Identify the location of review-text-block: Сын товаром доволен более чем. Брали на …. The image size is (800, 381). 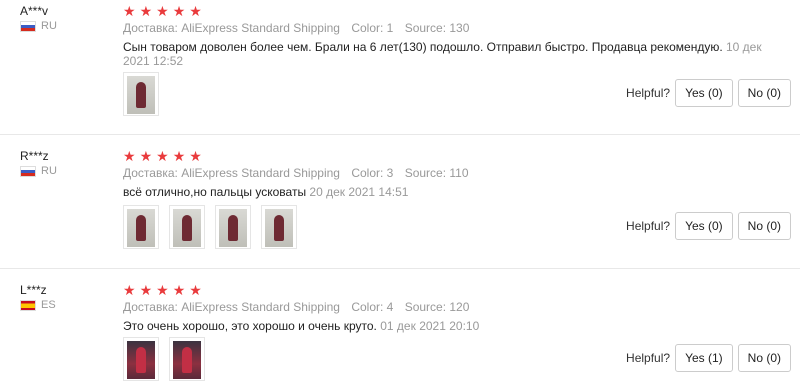
(455, 54).